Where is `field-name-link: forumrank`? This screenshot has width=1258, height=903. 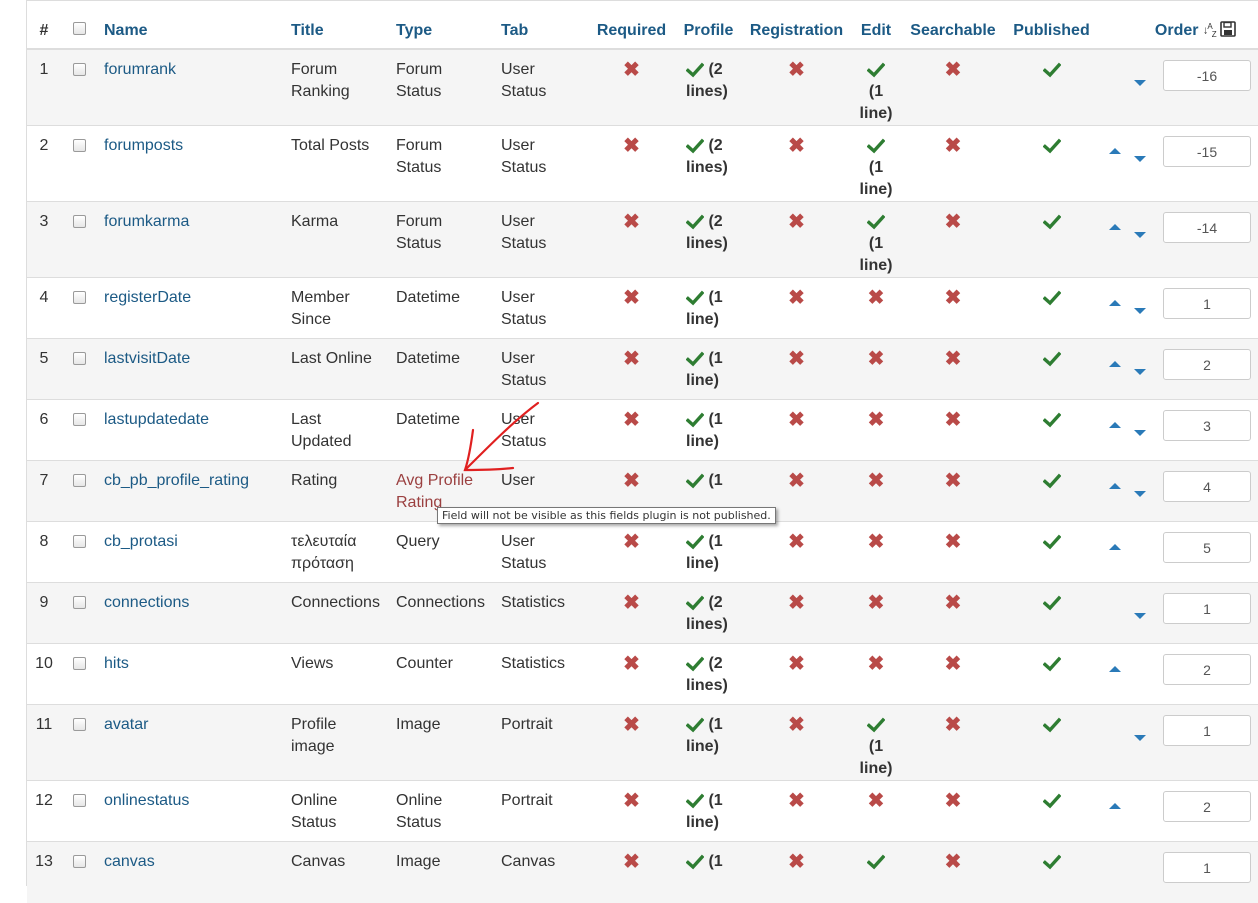 field-name-link: forumrank is located at coordinates (140, 69).